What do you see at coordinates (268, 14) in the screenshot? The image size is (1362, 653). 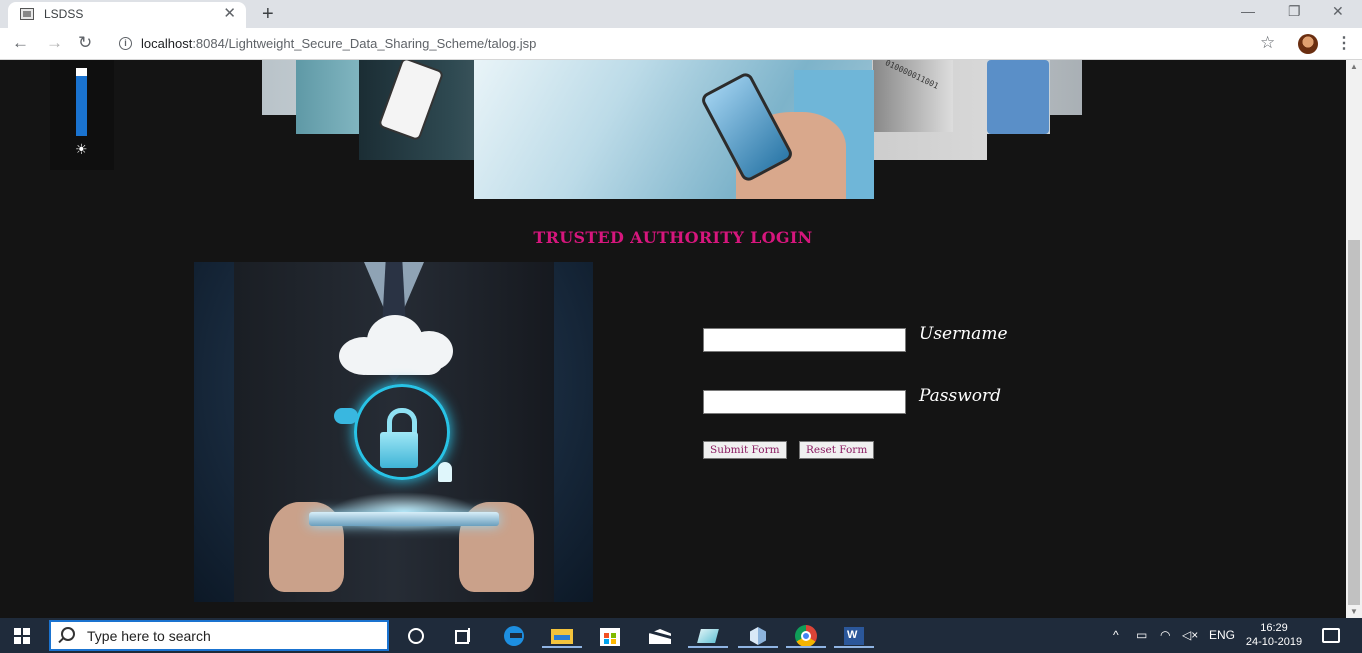 I see `new-tab-button: +` at bounding box center [268, 14].